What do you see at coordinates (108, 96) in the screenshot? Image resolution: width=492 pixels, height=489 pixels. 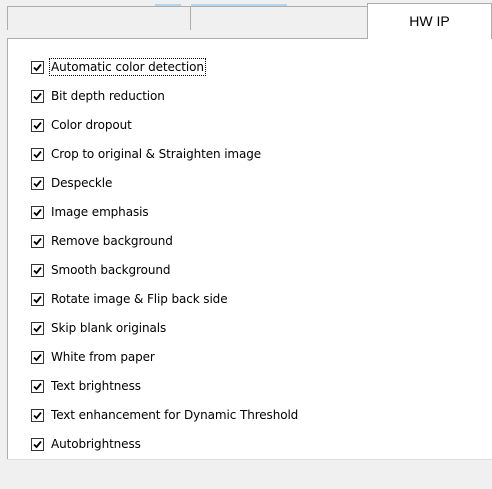 I see `checkbox-label: Bit depth reduction` at bounding box center [108, 96].